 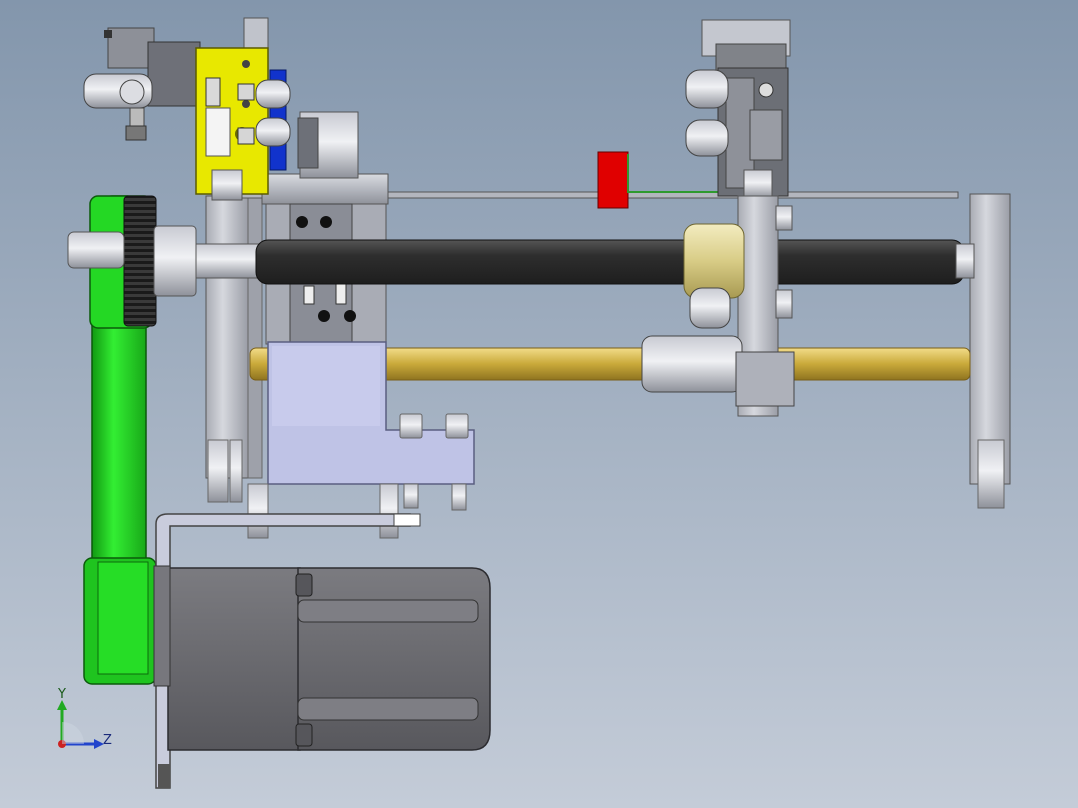 I want to click on triad-y-label: Y, so click(x=61, y=694).